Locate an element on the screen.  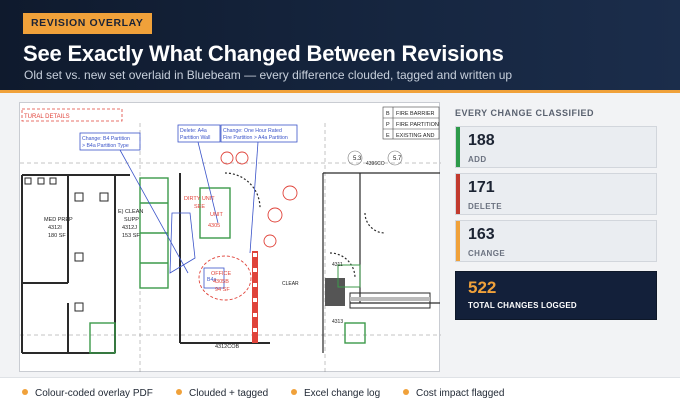
room-4313: 4313 is located at coordinates (337, 322).